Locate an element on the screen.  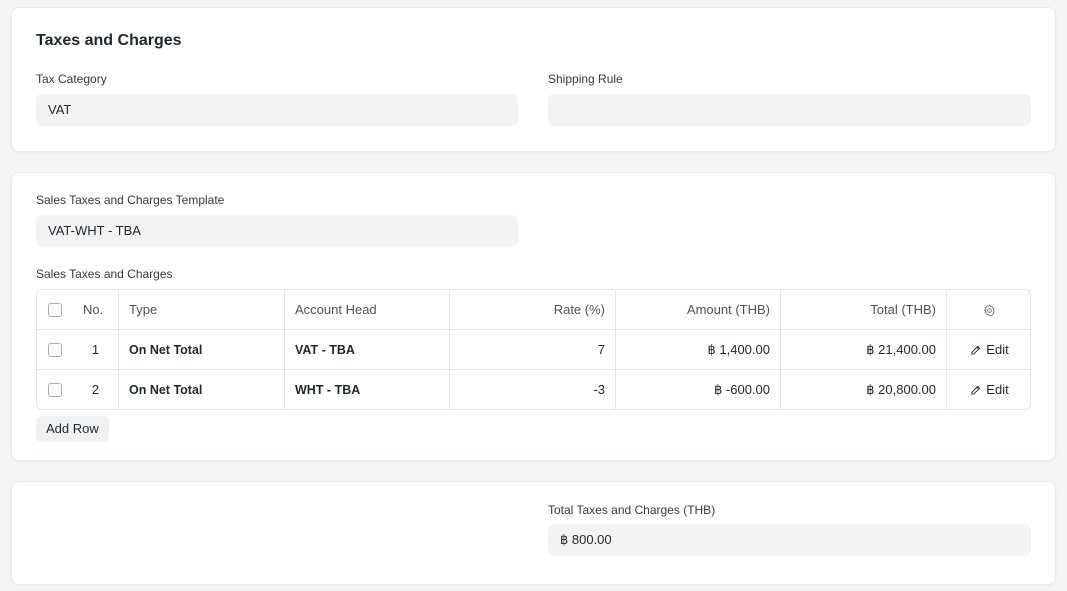
table-label: Sales Taxes and Charges is located at coordinates (104, 274).